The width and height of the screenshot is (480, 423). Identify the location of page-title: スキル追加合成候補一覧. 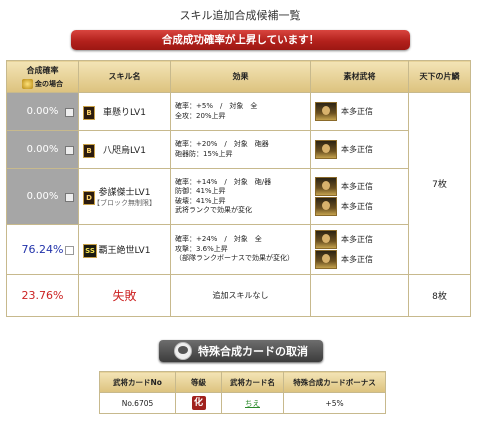
(240, 15).